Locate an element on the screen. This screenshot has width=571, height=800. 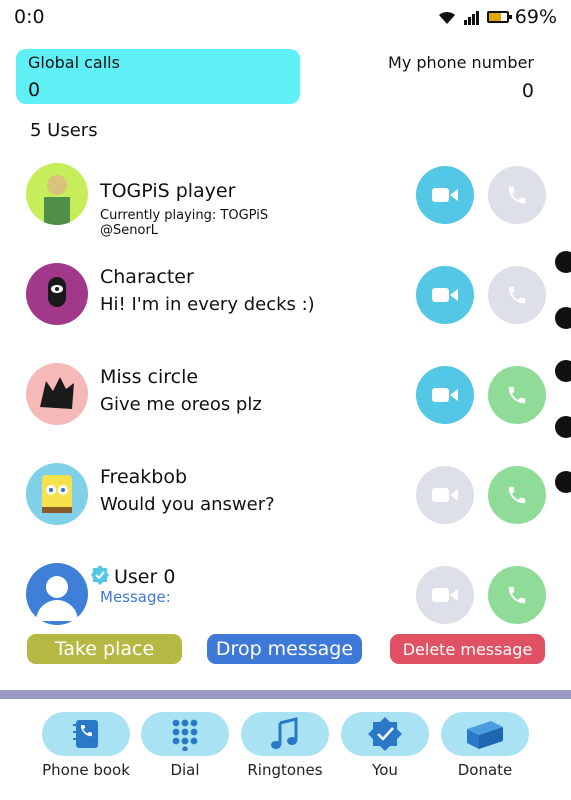
user-row: Freakbob Would you answer? is located at coordinates (285, 500).